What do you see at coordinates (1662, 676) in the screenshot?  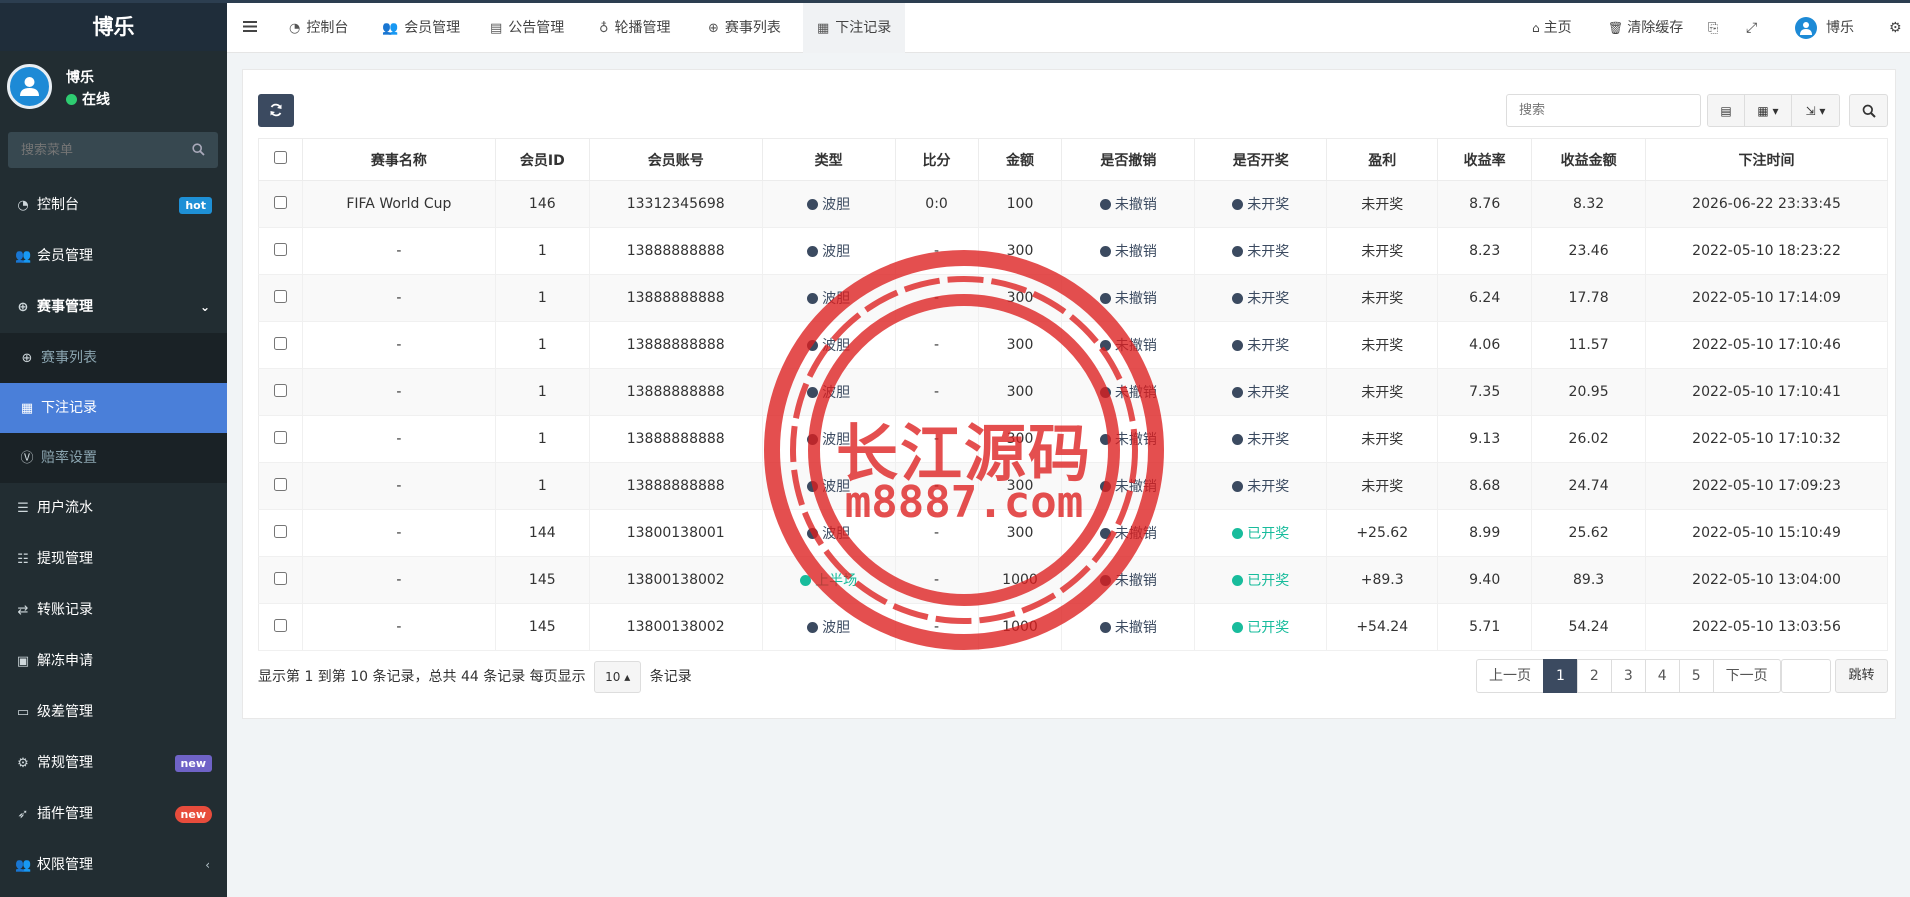 I see `page-button-4: 4` at bounding box center [1662, 676].